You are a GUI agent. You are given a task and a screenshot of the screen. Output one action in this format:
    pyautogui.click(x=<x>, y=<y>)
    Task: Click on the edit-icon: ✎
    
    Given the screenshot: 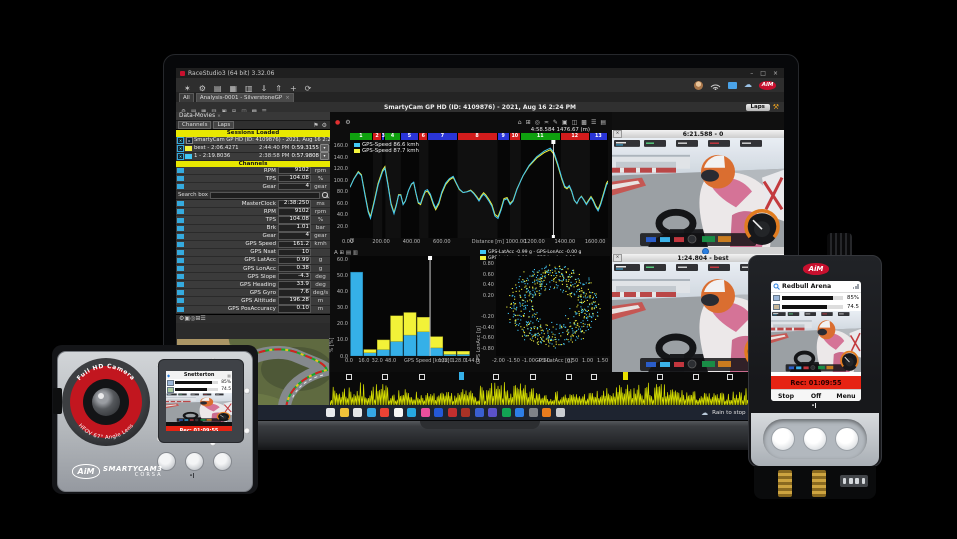 What is the action you would take?
    pyautogui.click(x=555, y=122)
    